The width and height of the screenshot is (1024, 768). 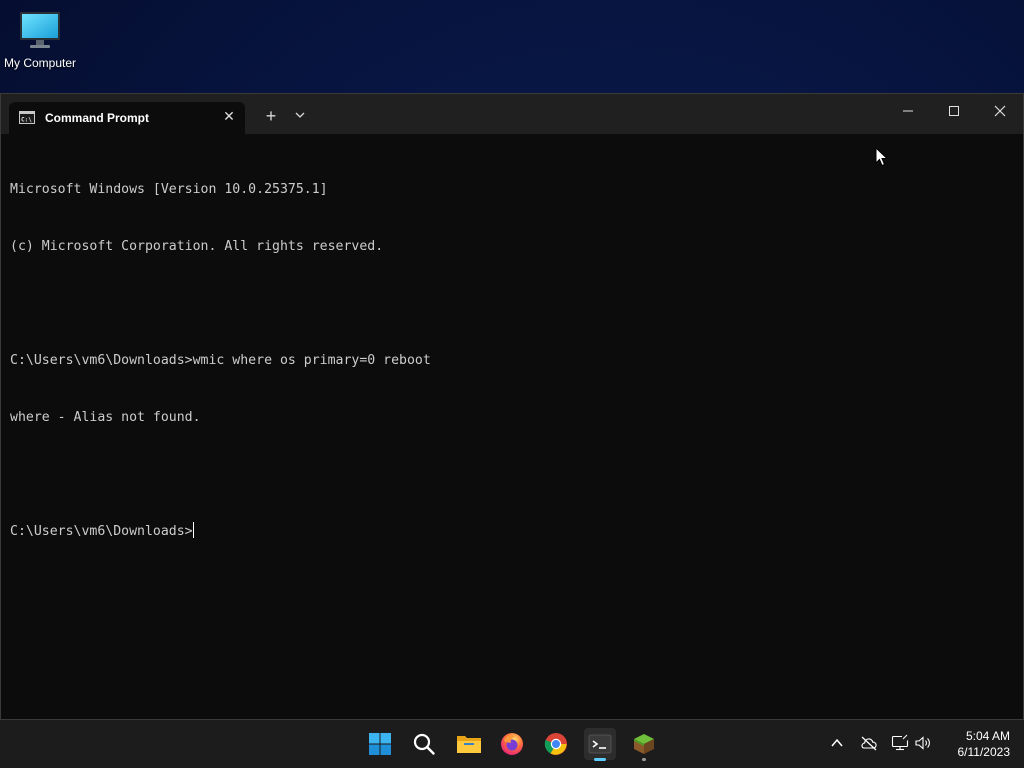 I want to click on chevron-down-icon, so click(x=300, y=115).